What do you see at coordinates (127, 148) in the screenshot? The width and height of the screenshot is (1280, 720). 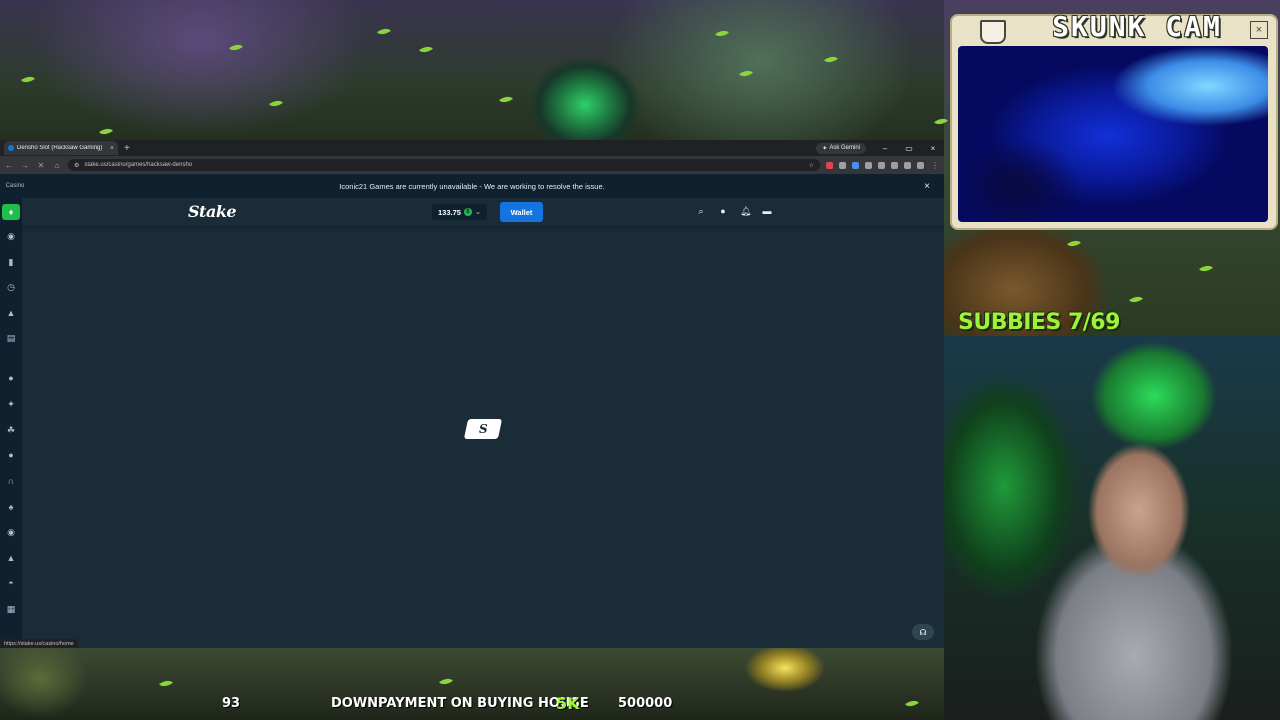 I see `new-tab-button: +` at bounding box center [127, 148].